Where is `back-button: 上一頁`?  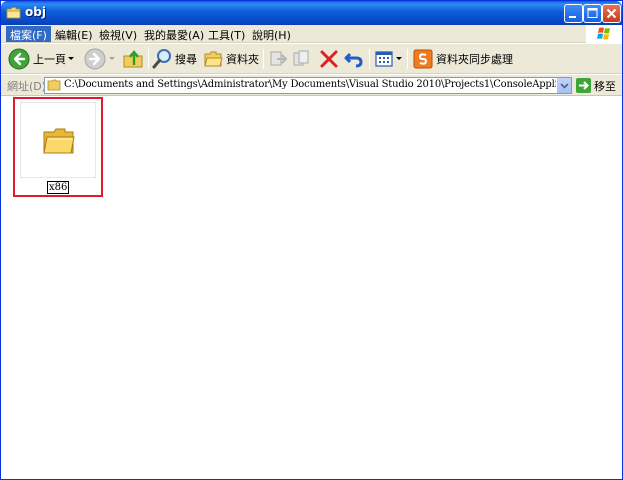 back-button: 上一頁 is located at coordinates (37, 59).